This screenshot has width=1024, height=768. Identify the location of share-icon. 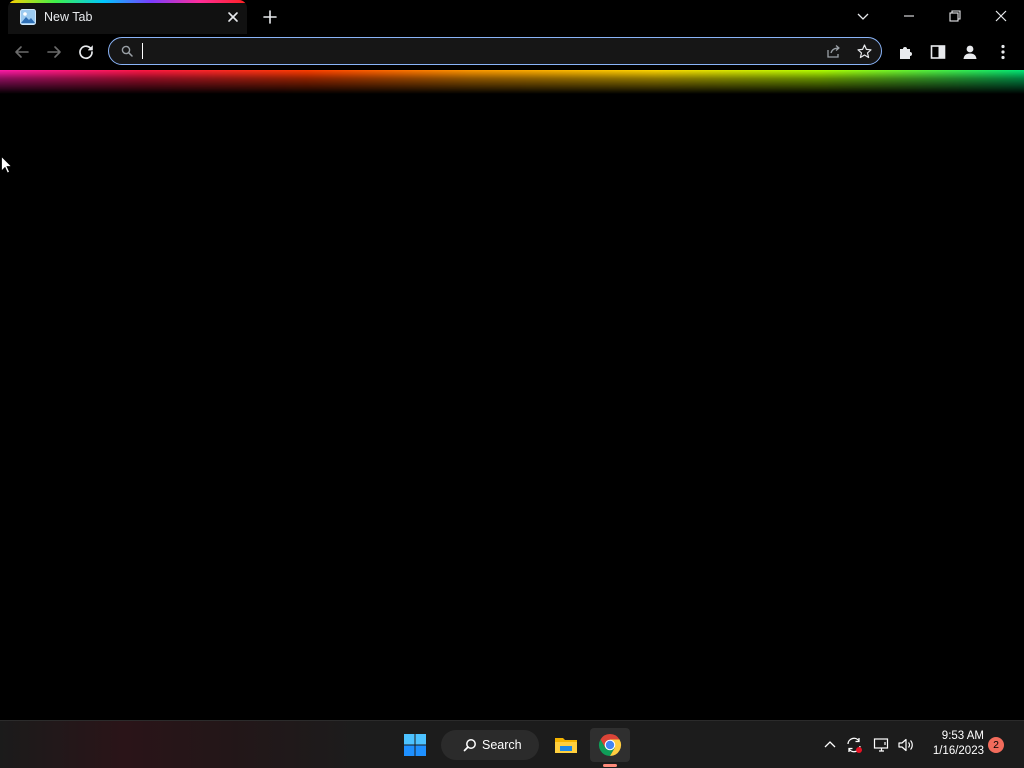
(833, 51).